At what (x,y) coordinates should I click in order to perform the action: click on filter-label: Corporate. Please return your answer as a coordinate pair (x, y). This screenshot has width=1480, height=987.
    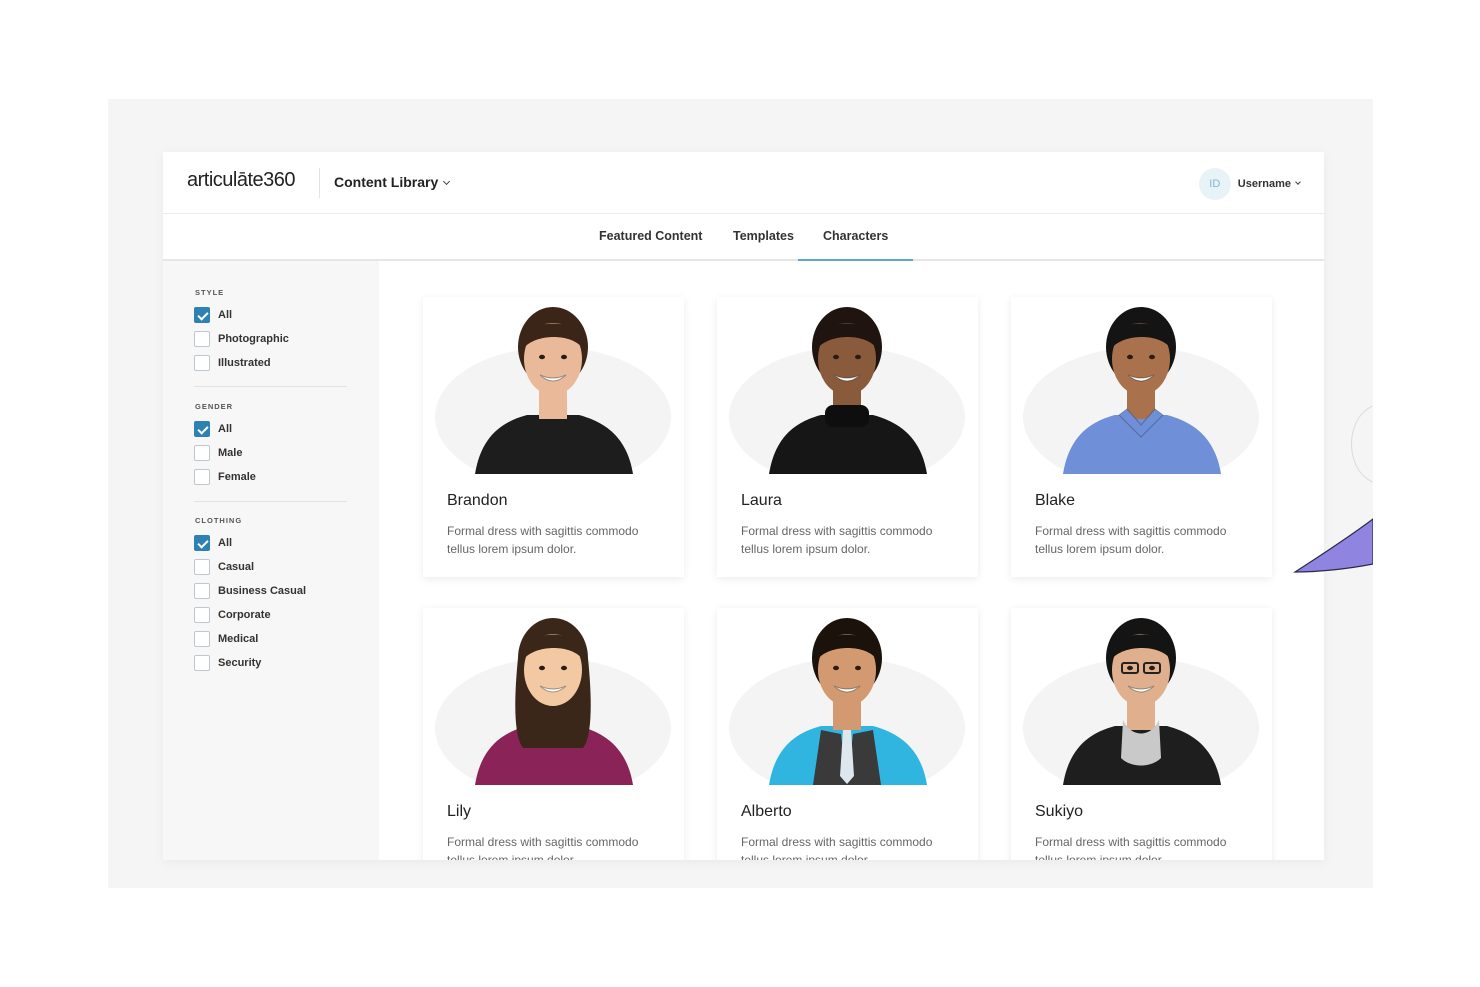
    Looking at the image, I should click on (244, 615).